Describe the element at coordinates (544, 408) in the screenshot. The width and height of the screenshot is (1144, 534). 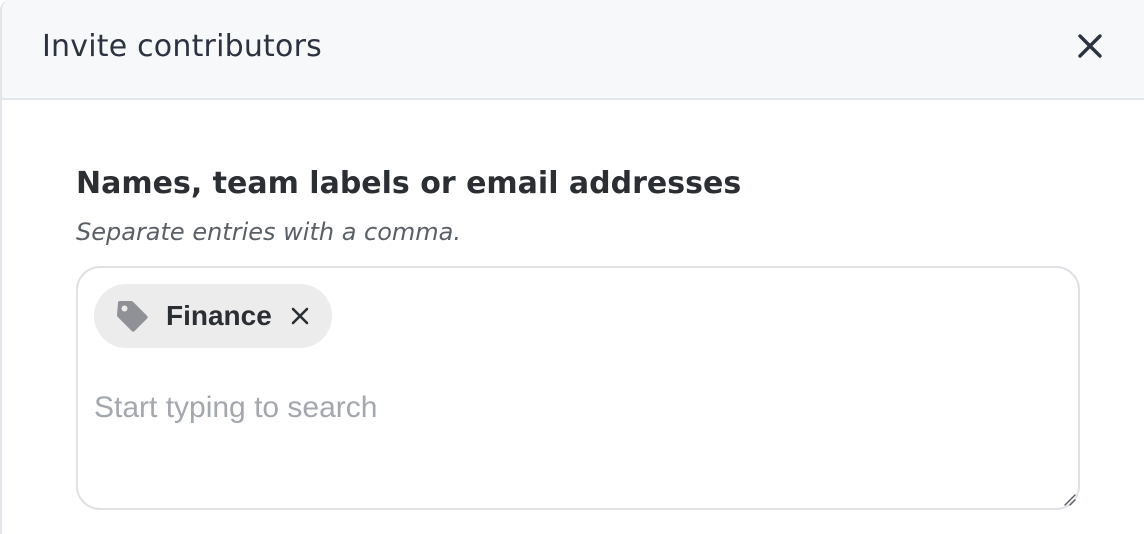
I see `search-input` at that location.